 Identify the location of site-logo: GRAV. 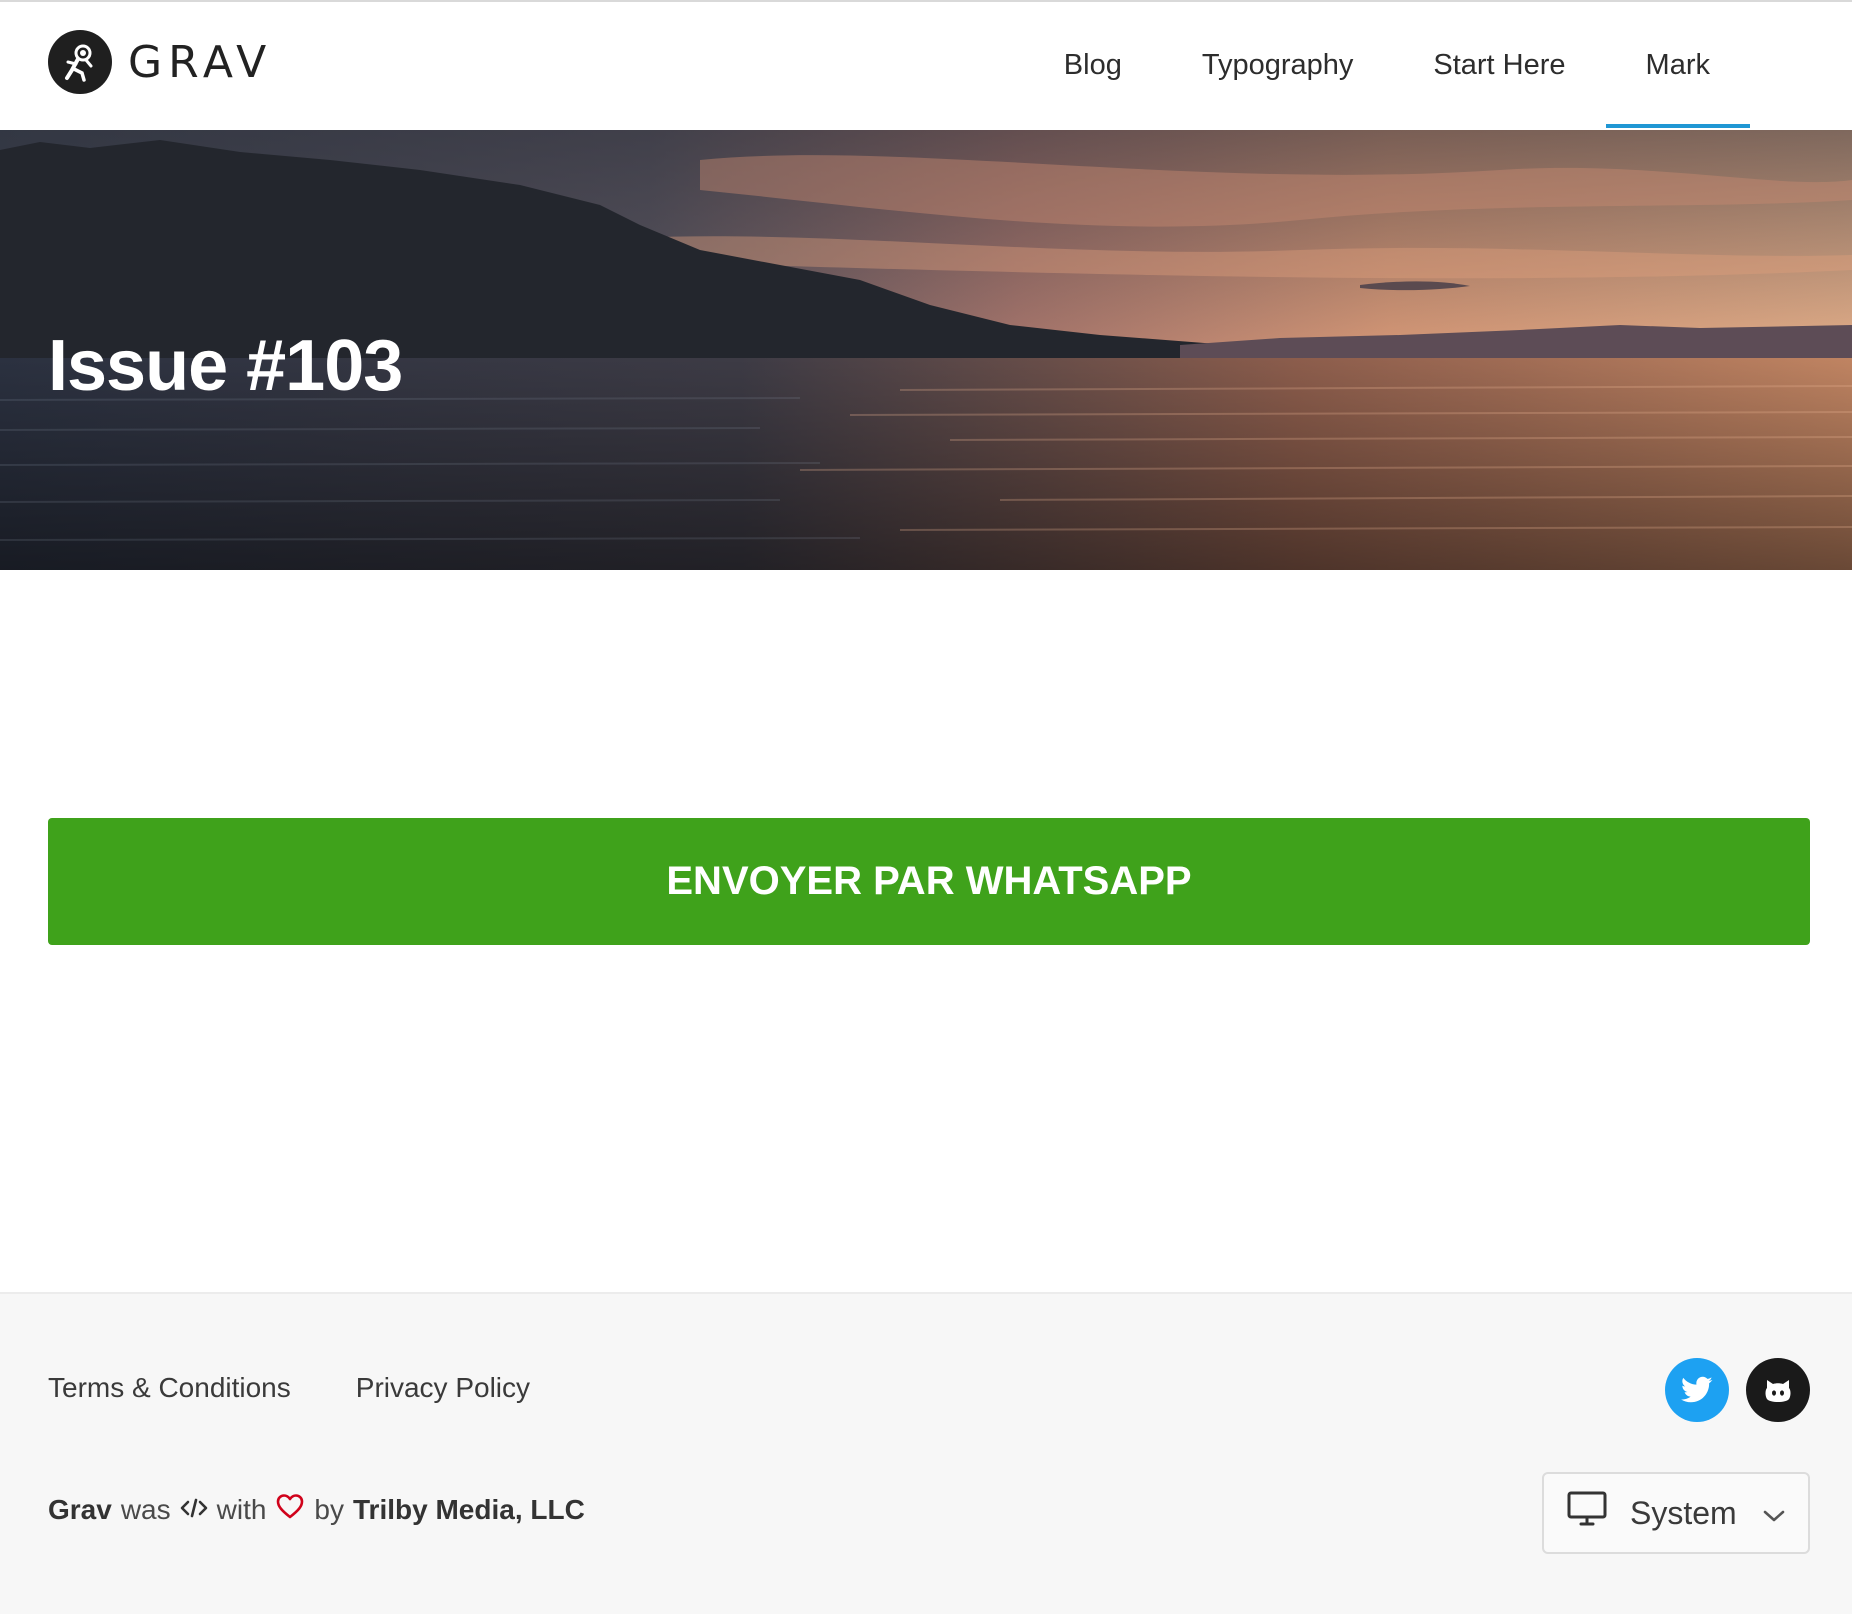
(160, 62).